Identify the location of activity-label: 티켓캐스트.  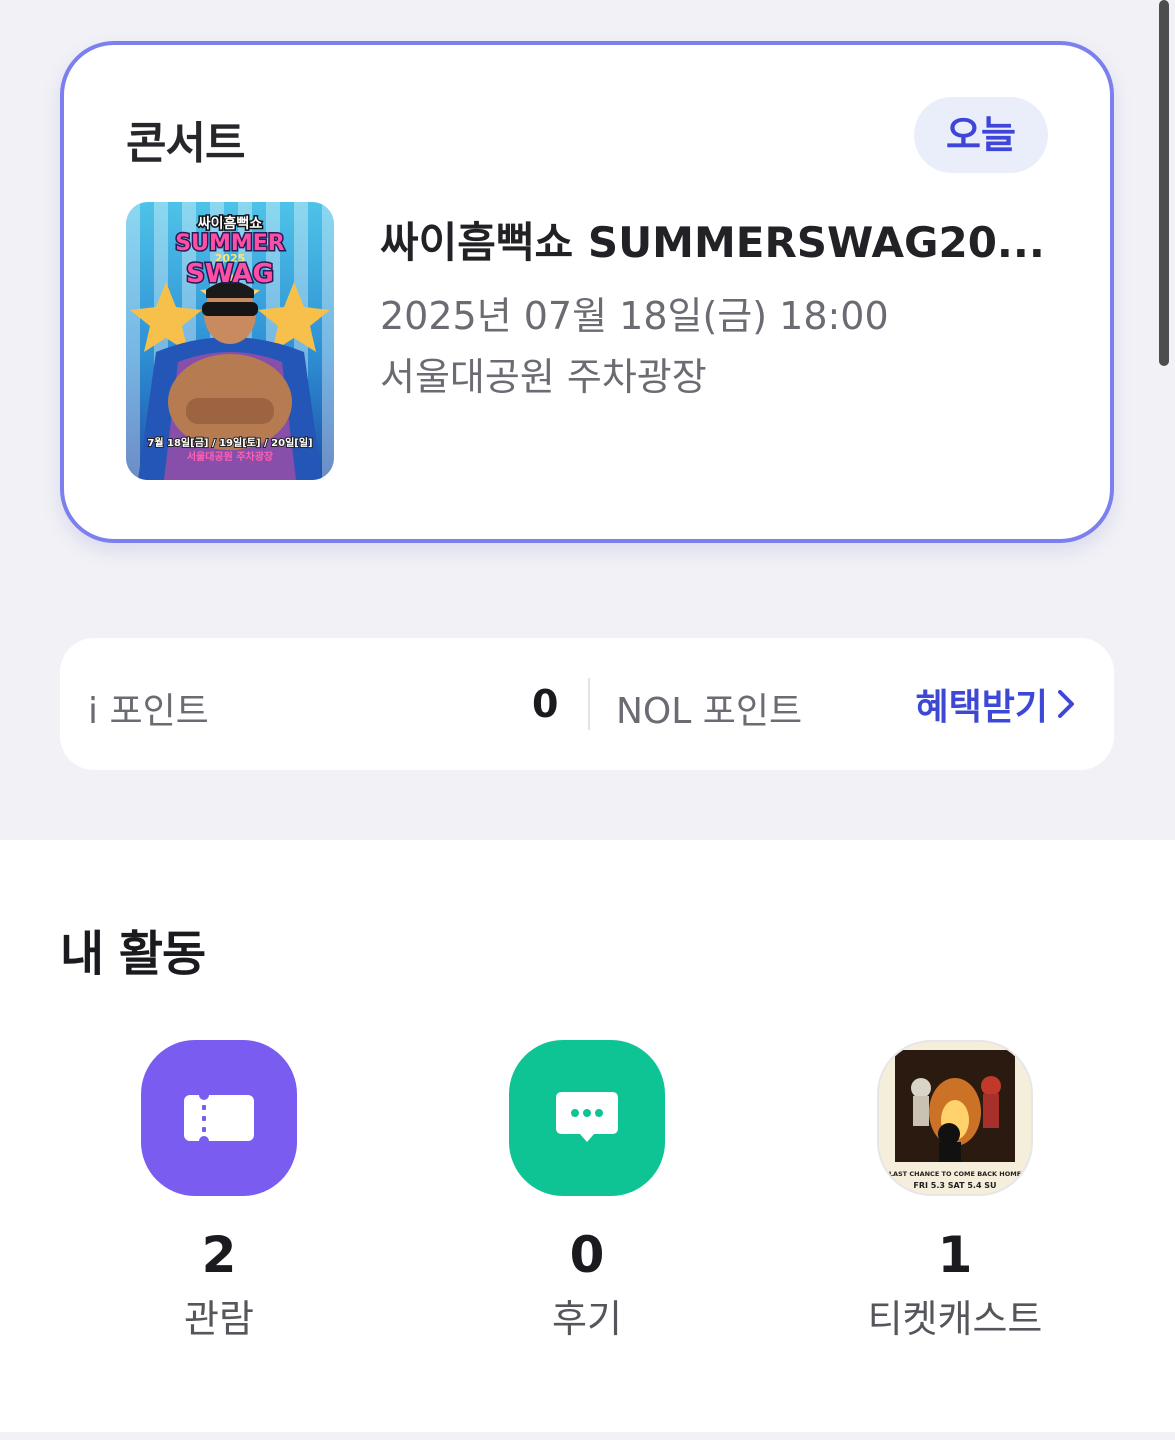
(955, 1319).